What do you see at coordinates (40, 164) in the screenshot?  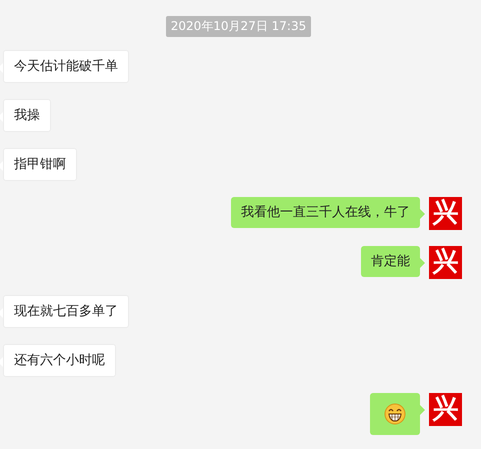 I see `message-bubble: 指甲钳啊` at bounding box center [40, 164].